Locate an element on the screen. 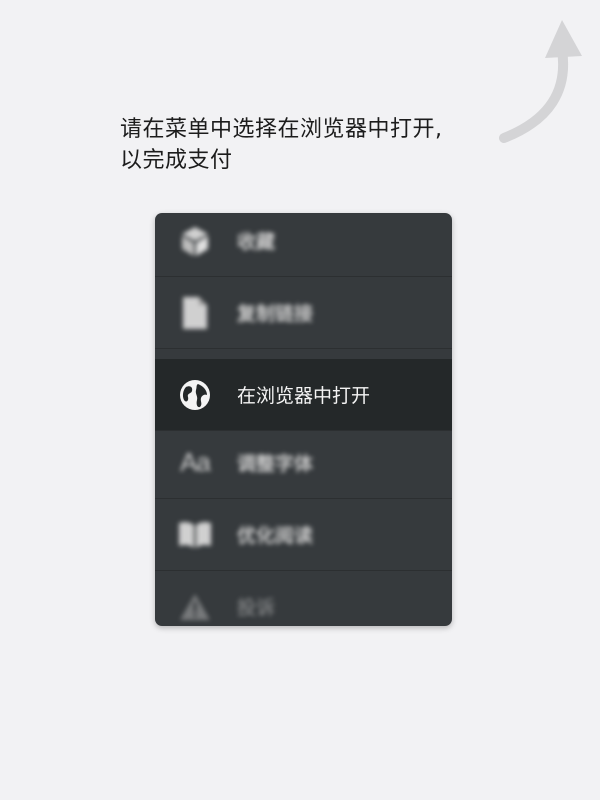 This screenshot has width=600, height=800. menu-item-label: 在浏览器中打开 is located at coordinates (304, 396).